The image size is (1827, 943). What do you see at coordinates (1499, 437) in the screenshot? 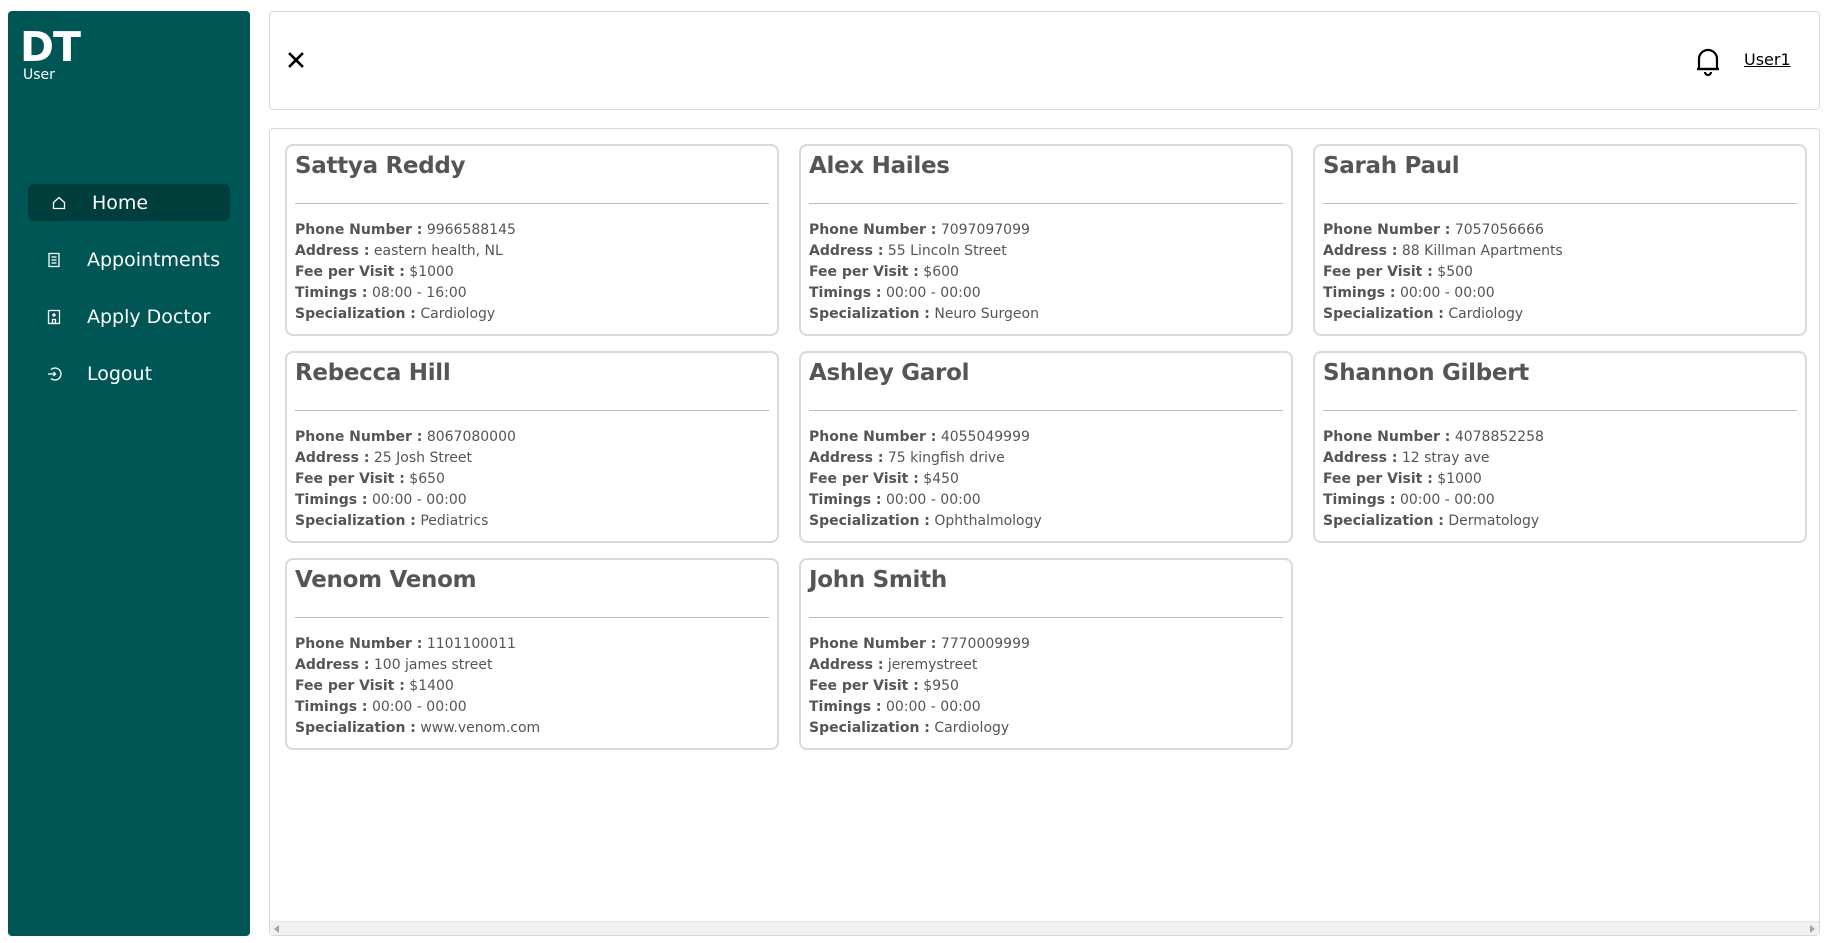
I see `field-value: 4078852258` at bounding box center [1499, 437].